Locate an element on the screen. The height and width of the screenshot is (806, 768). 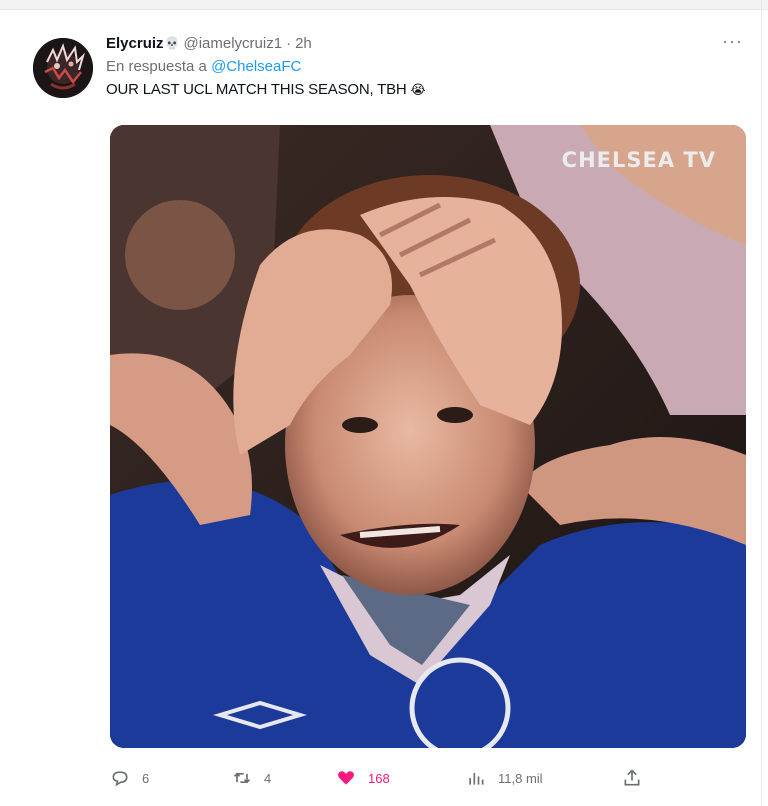
more-options-icon: ··· is located at coordinates (732, 41).